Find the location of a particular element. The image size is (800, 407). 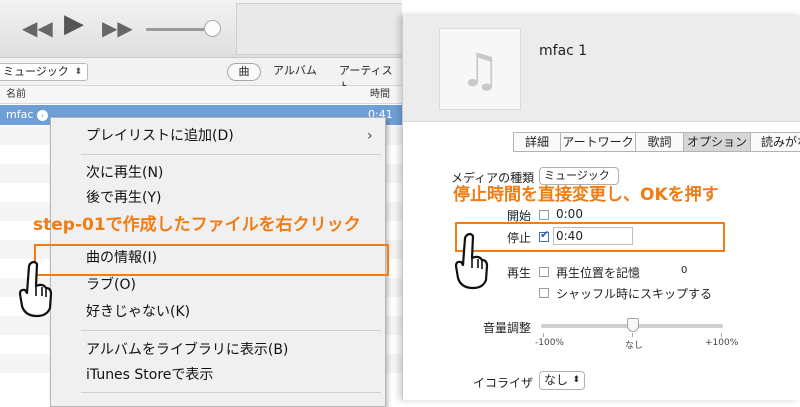

tab-options: オプション is located at coordinates (717, 142).